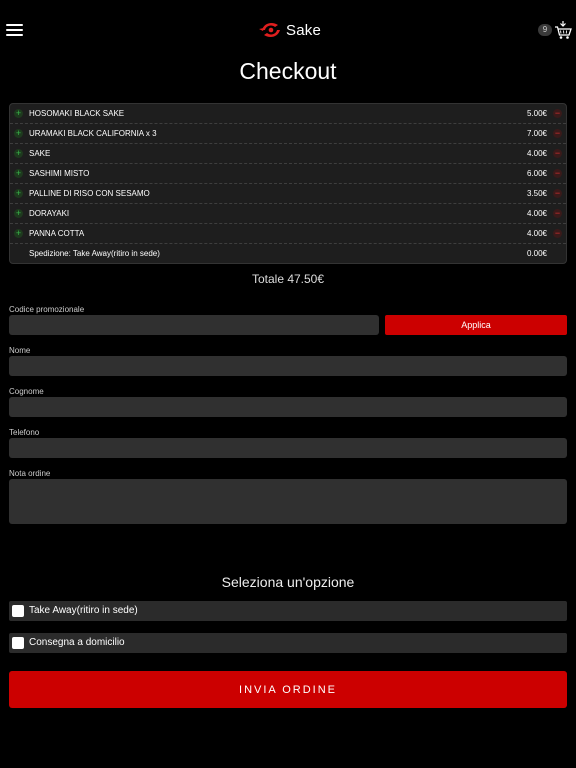 The height and width of the screenshot is (768, 576). Describe the element at coordinates (24, 432) in the screenshot. I see `telefono-label: Telefono` at that location.